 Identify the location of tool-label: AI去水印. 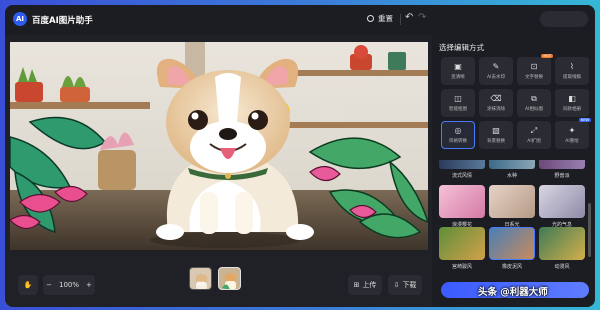
(496, 77).